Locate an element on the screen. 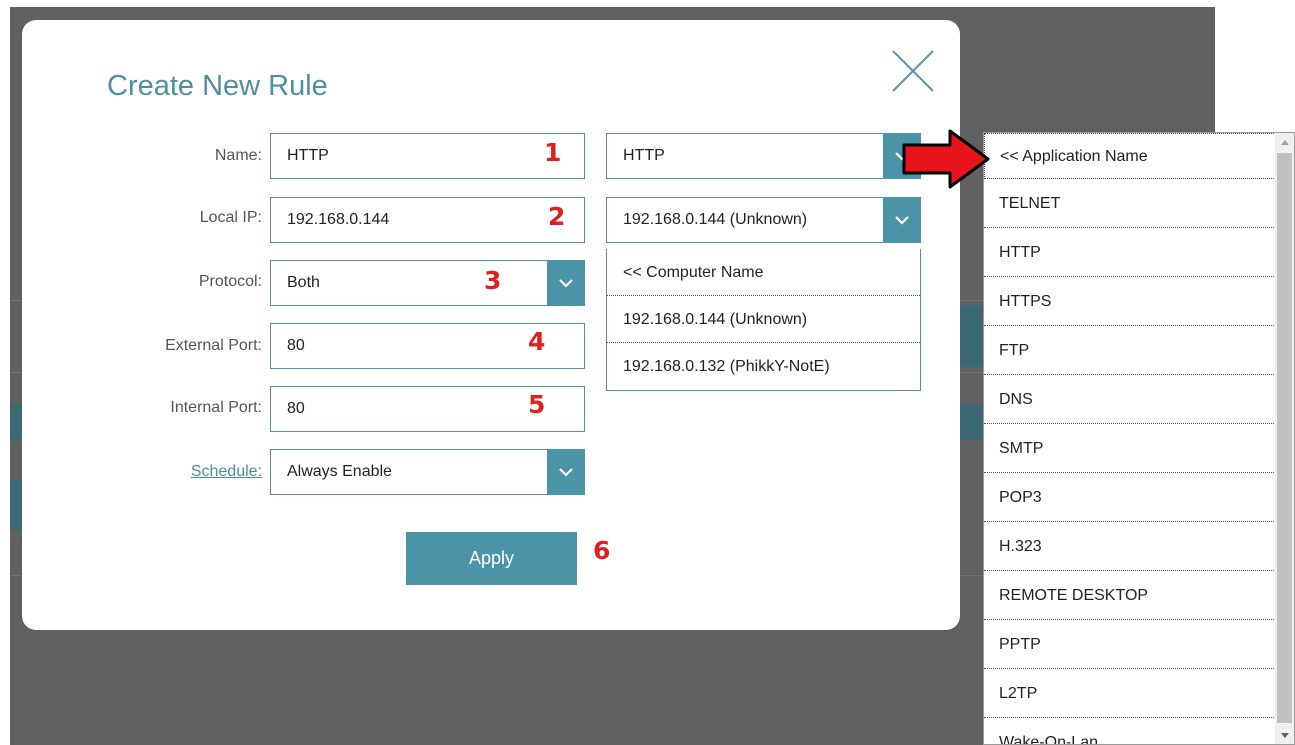 The height and width of the screenshot is (745, 1295). computer-name-value: 192.168.0.144 (Unknown) is located at coordinates (715, 219).